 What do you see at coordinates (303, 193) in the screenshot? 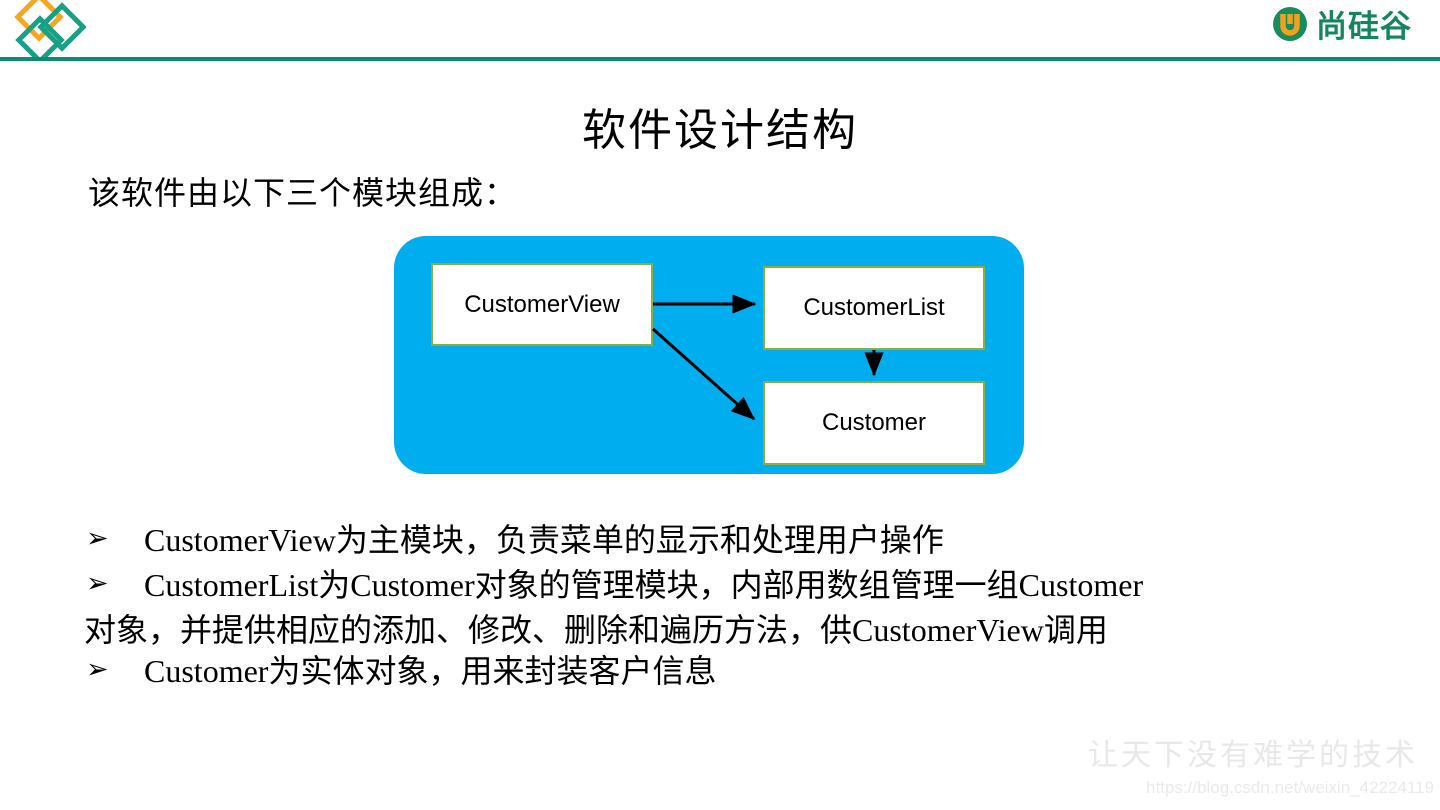
I see `intro-text: 该软件由以下三个模块组成：` at bounding box center [303, 193].